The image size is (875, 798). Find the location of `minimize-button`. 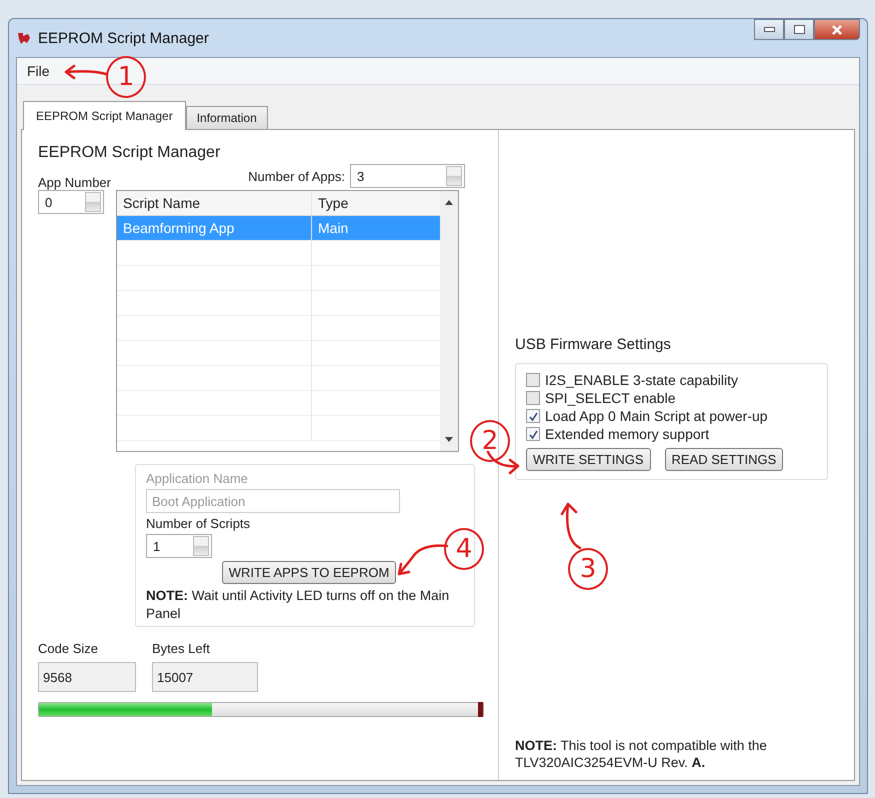

minimize-button is located at coordinates (769, 29).